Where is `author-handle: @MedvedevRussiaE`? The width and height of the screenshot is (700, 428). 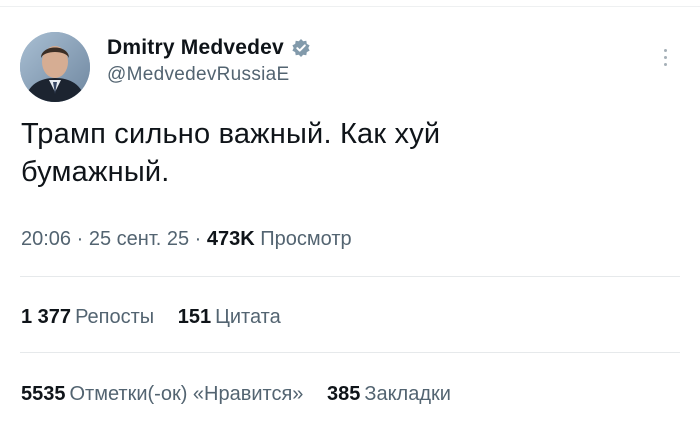
author-handle: @MedvedevRussiaE is located at coordinates (209, 75).